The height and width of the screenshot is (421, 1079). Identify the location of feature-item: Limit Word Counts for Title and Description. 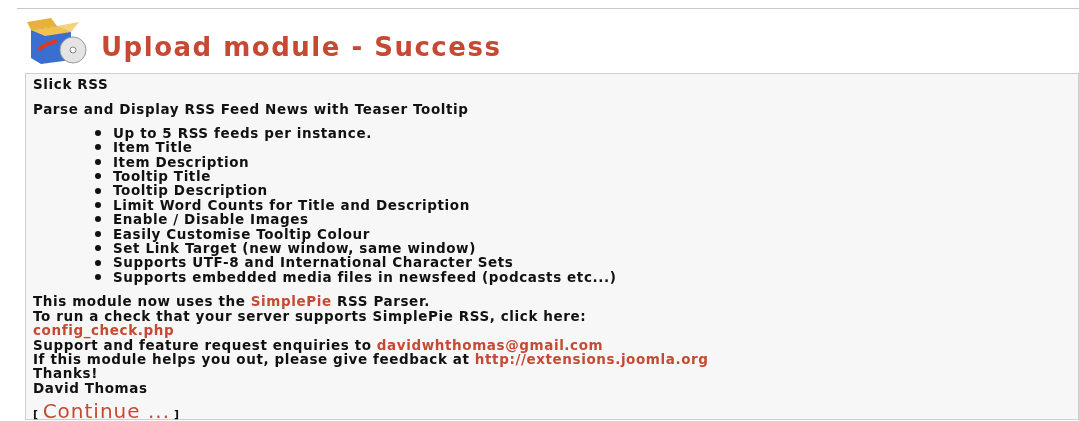
(291, 205).